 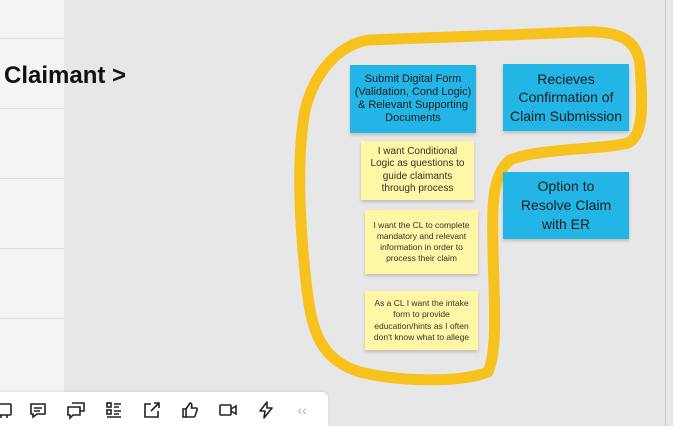 What do you see at coordinates (152, 410) in the screenshot?
I see `share-icon` at bounding box center [152, 410].